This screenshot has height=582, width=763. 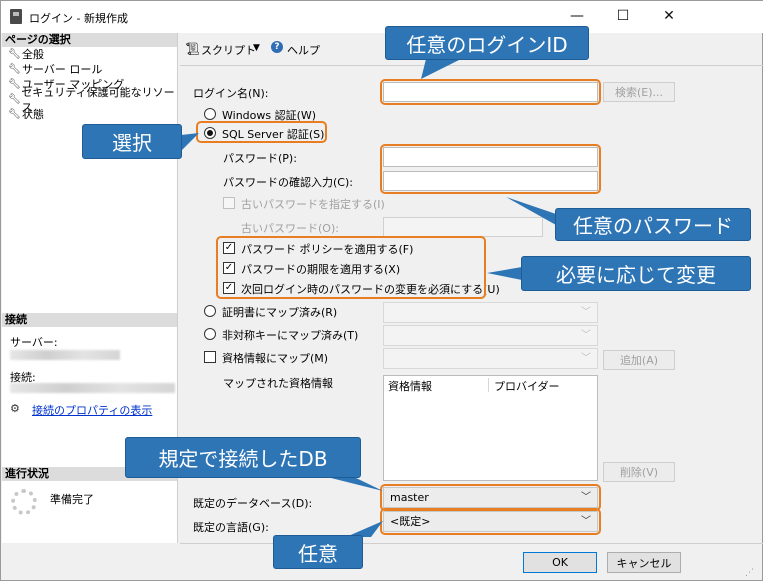 What do you see at coordinates (318, 552) in the screenshot?
I see `callout-optional: 任意` at bounding box center [318, 552].